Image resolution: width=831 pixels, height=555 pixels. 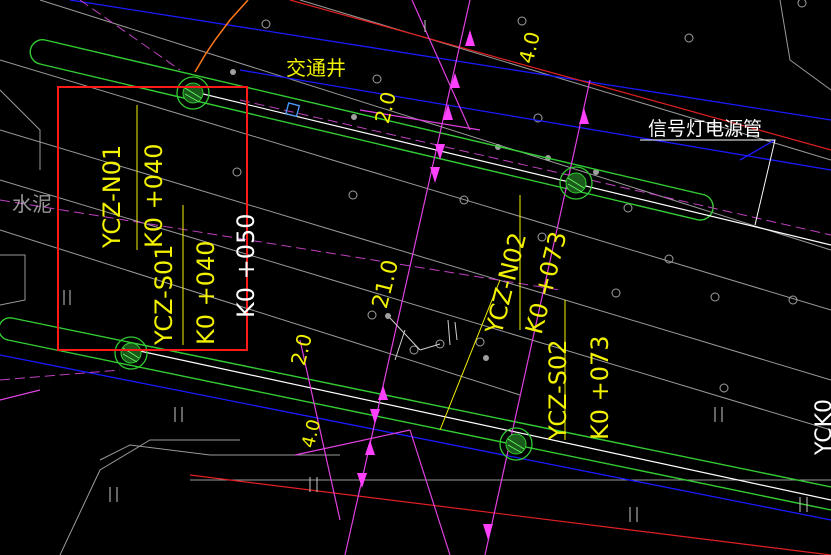 I want to click on s02-code-label: YCZ-S02, so click(x=558, y=389).